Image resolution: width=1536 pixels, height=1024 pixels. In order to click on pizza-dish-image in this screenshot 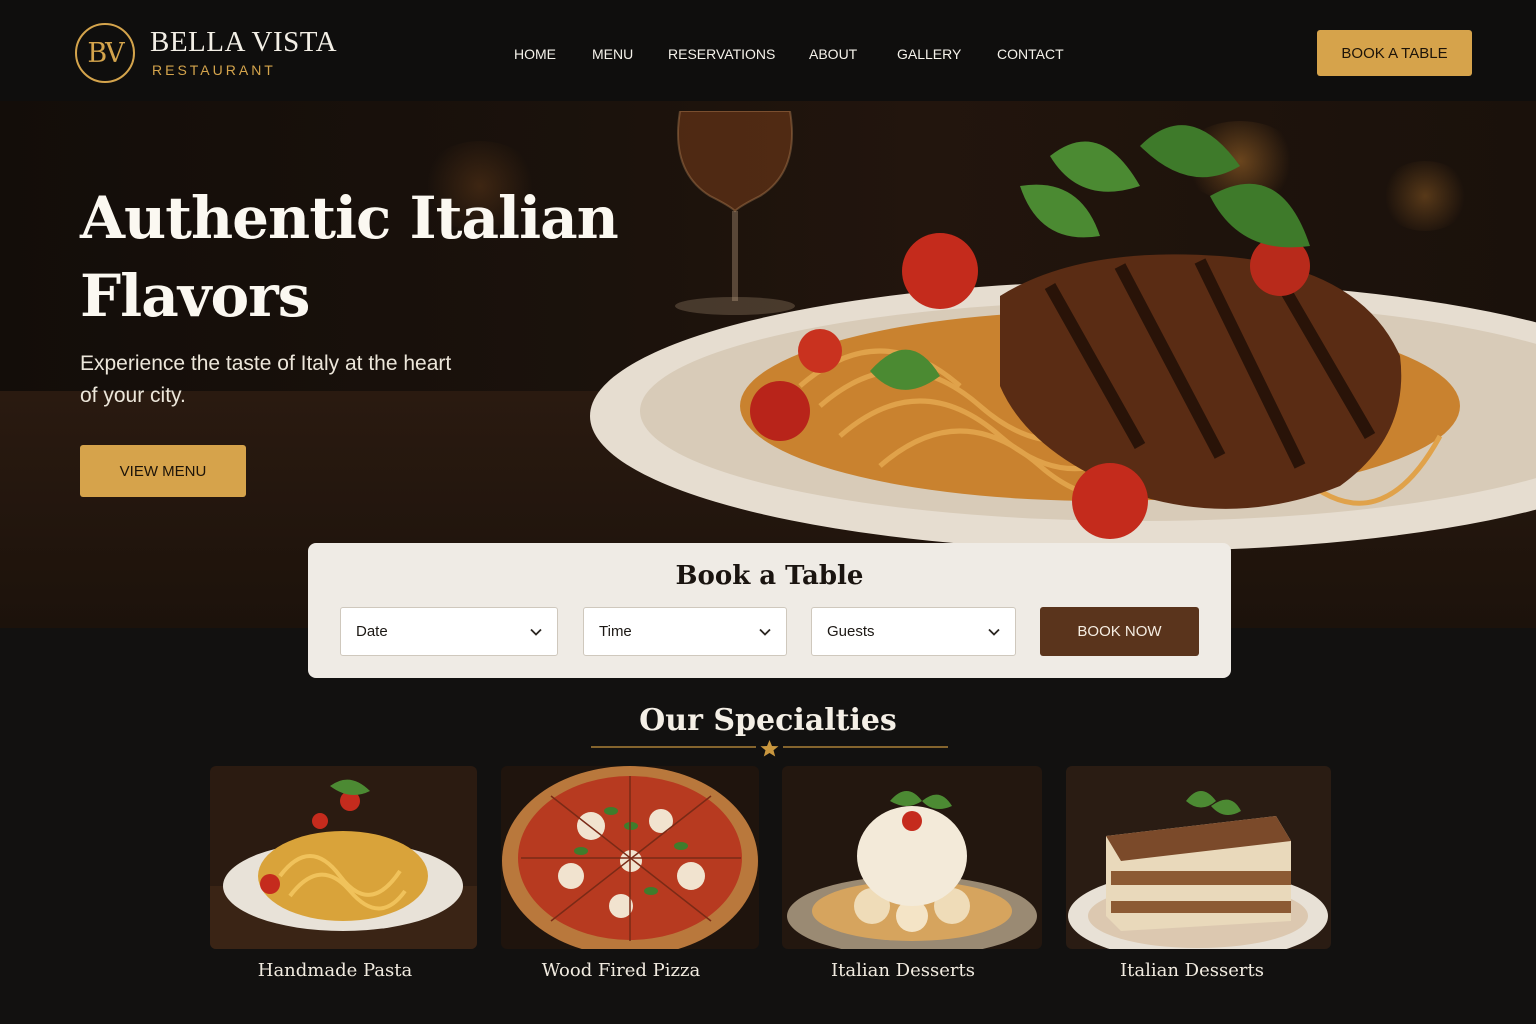, I will do `click(630, 857)`.